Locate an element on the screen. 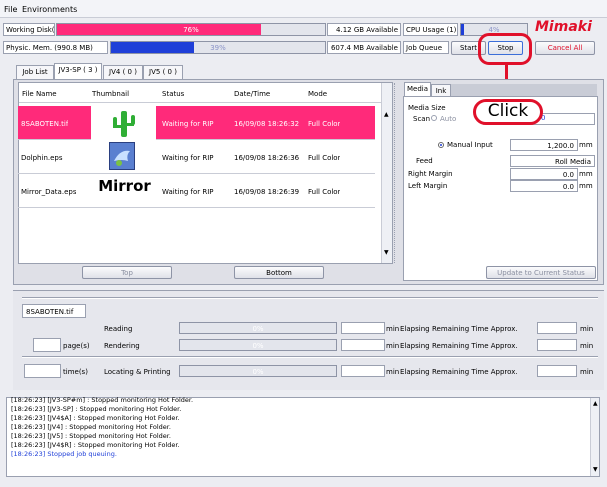 Image resolution: width=607 pixels, height=487 pixels. log-scroll-down-icon: ▼ is located at coordinates (595, 469).